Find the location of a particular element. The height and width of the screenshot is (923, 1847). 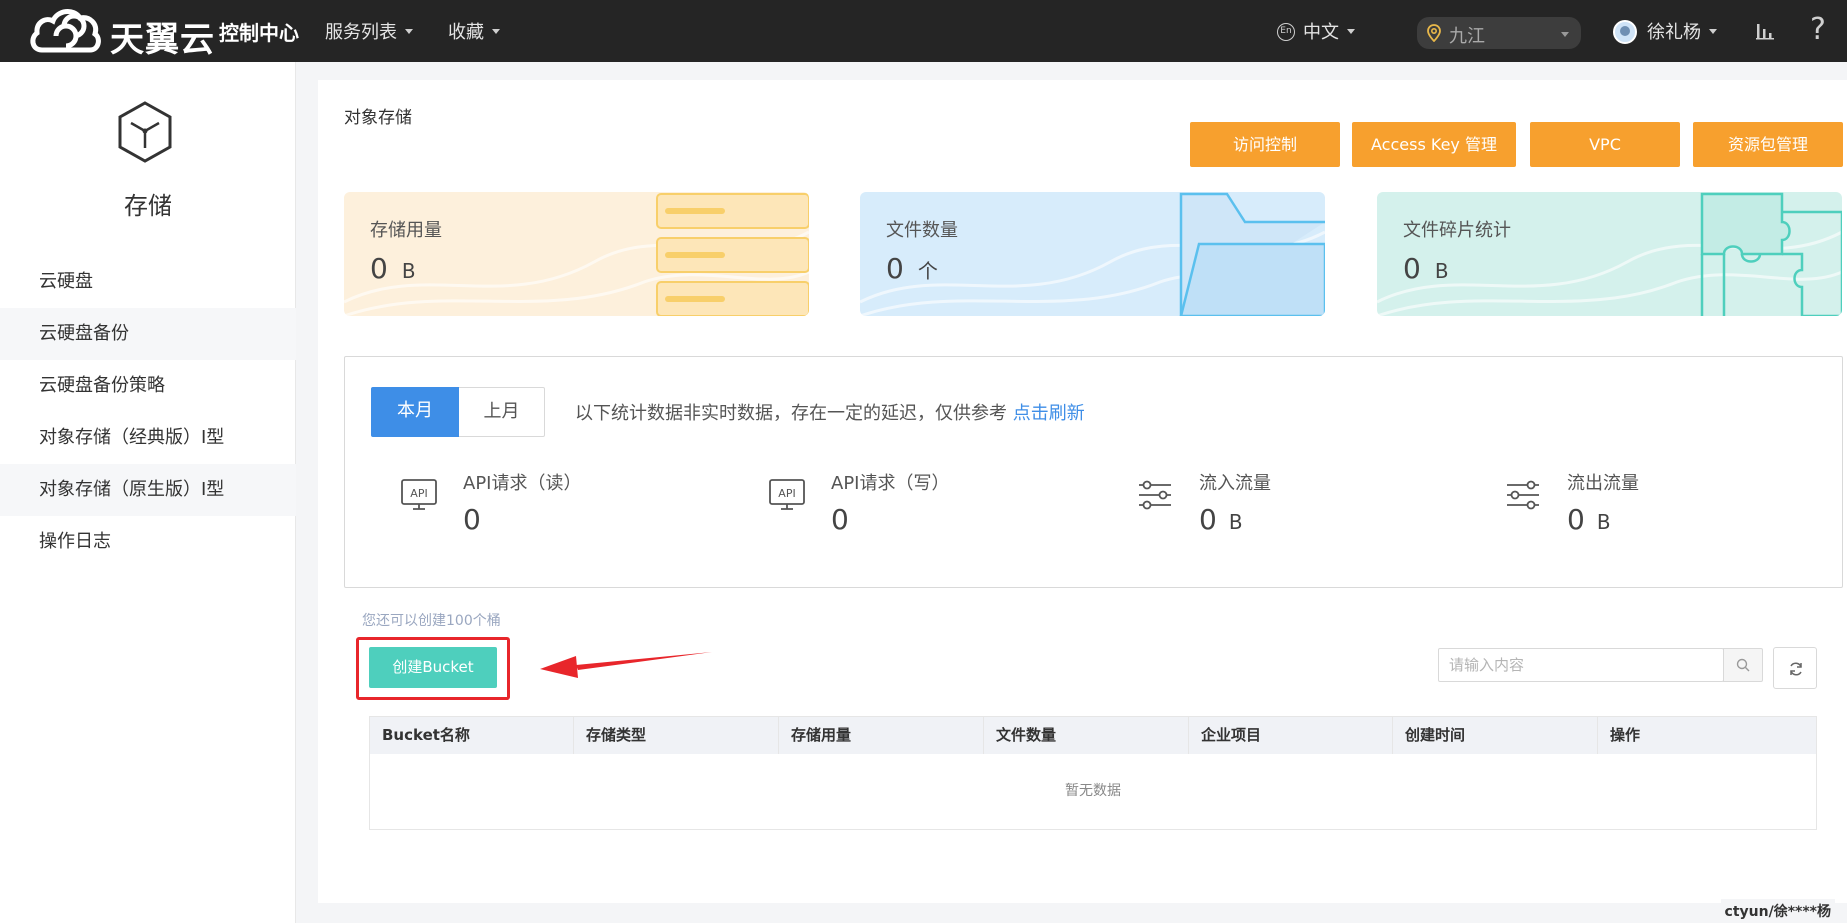

footer-user-tag: ctyun/徐****杨 is located at coordinates (1777, 911).